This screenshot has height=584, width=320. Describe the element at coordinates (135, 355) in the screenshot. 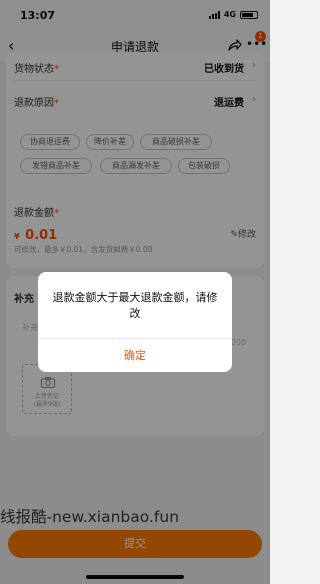

I see `confirm-button: 确定` at that location.